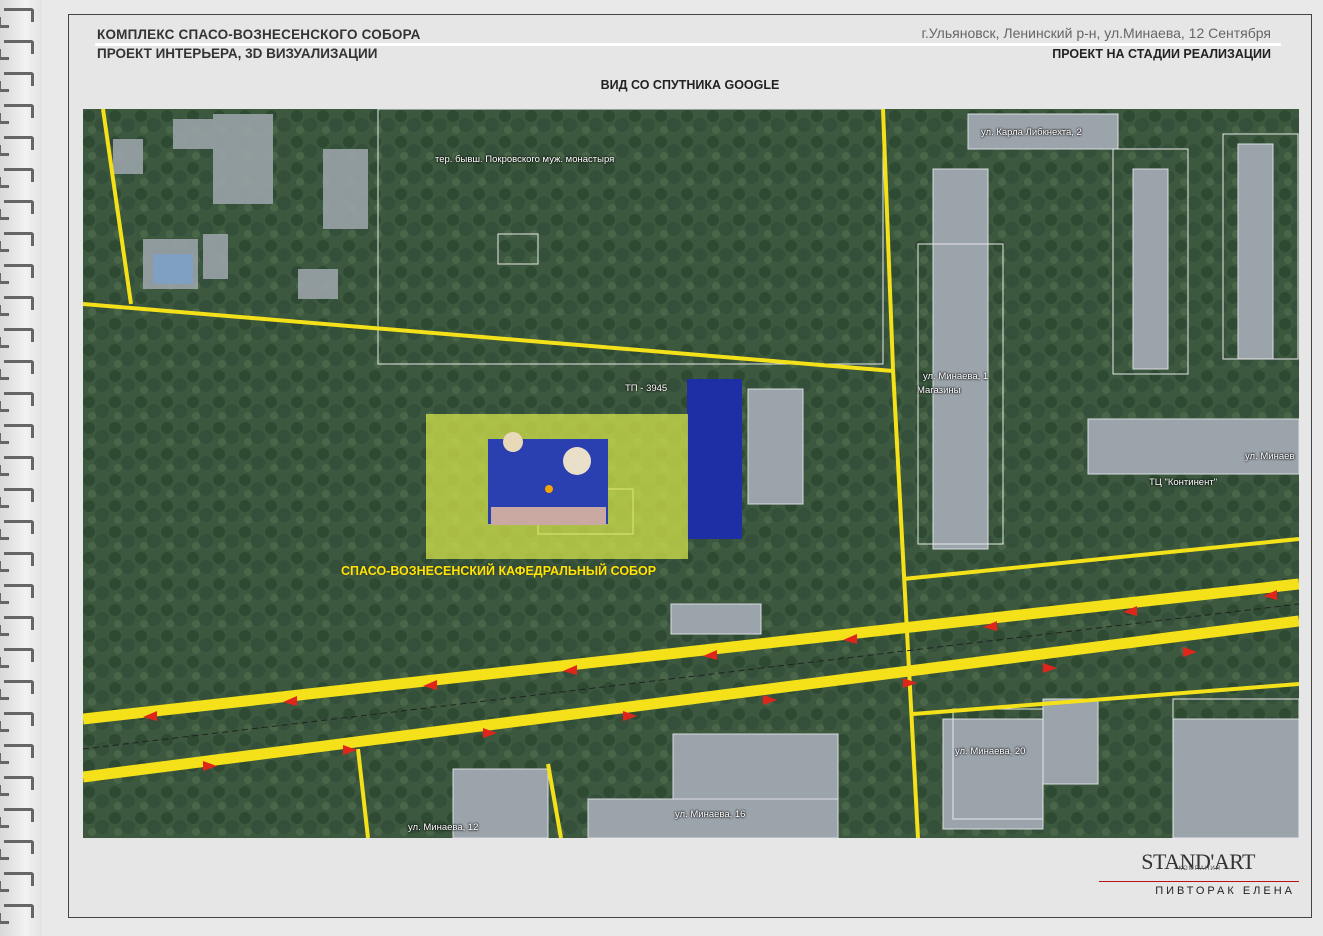 Image resolution: width=1323 pixels, height=936 pixels. What do you see at coordinates (690, 85) in the screenshot?
I see `map-caption: ВИД СО СПУТНИКА GOOGLE` at bounding box center [690, 85].